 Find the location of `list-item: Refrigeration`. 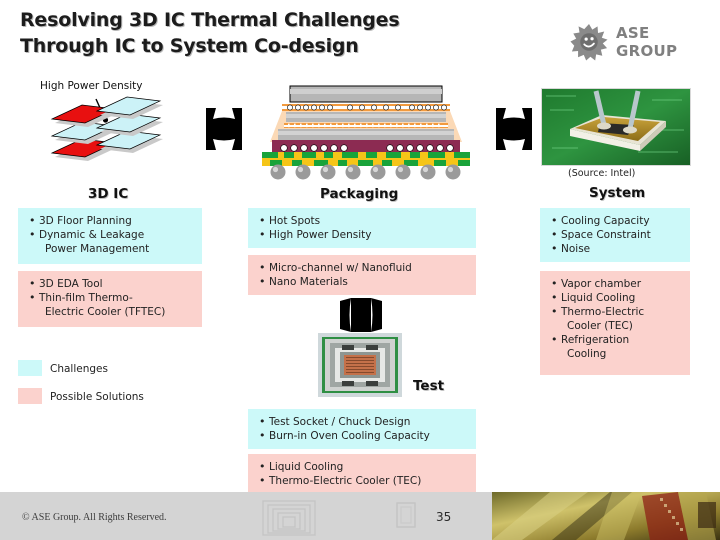

list-item: Refrigeration is located at coordinates (616, 340).